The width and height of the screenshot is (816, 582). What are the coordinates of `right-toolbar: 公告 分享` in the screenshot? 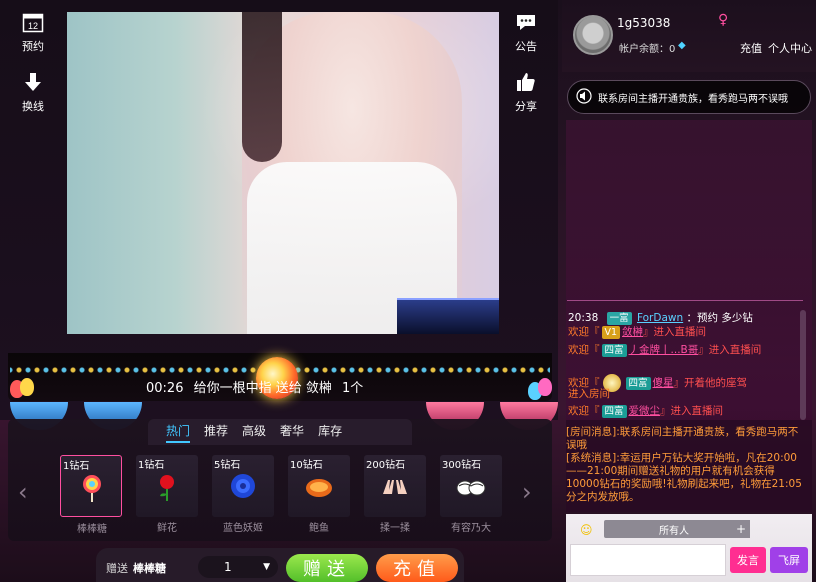 It's located at (526, 70).